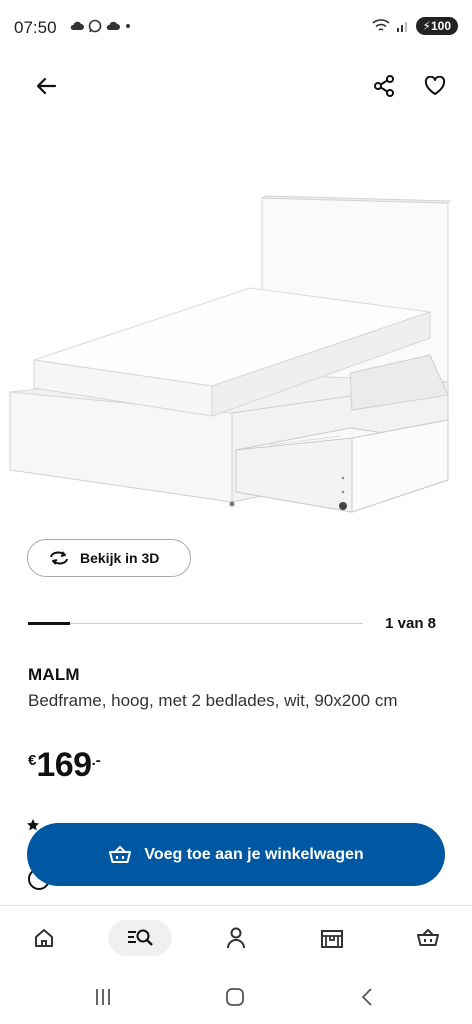  What do you see at coordinates (414, 26) in the screenshot?
I see `status-right: ⚡100` at bounding box center [414, 26].